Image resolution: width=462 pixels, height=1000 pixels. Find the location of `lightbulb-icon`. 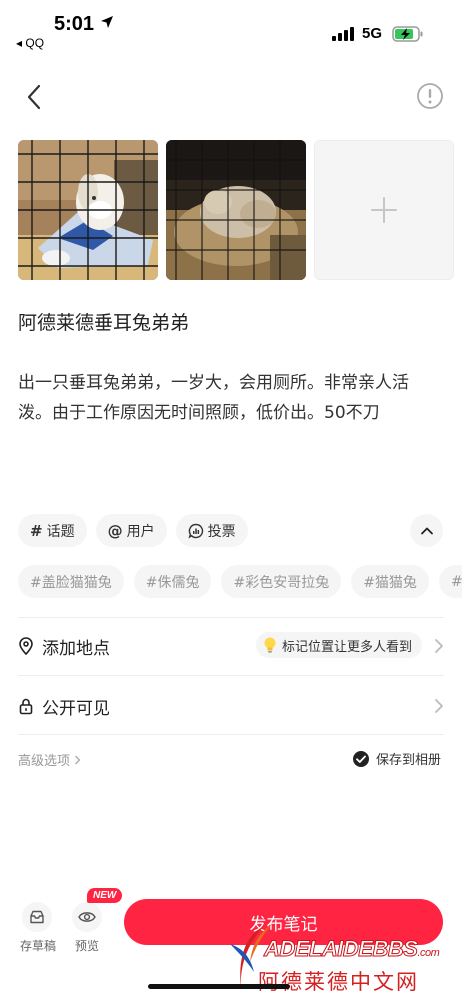

lightbulb-icon is located at coordinates (270, 645).